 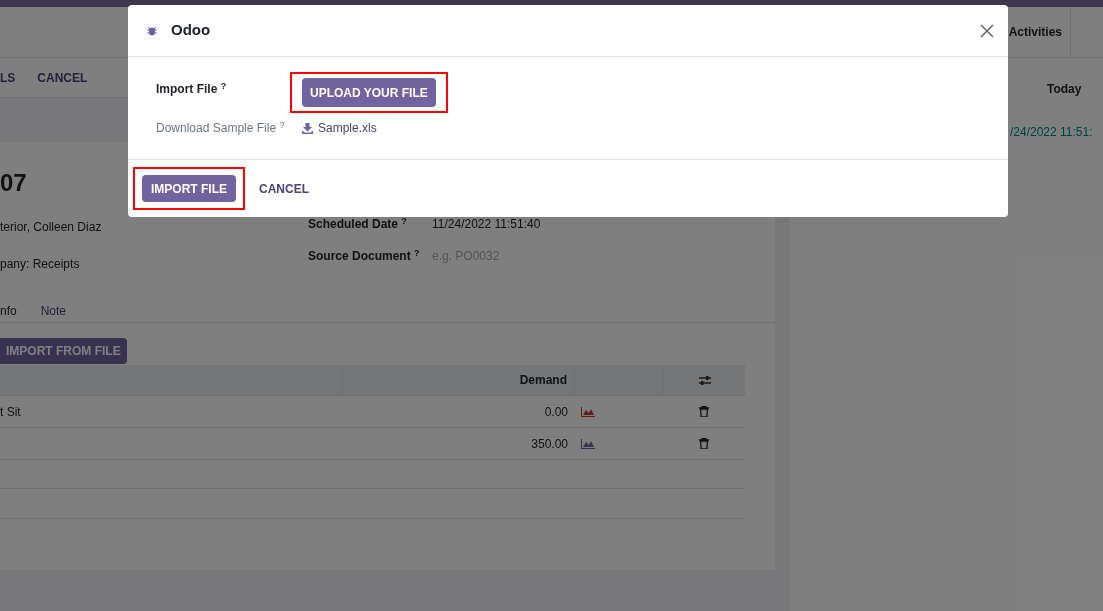 What do you see at coordinates (191, 30) in the screenshot?
I see `dialog-title: Odoo` at bounding box center [191, 30].